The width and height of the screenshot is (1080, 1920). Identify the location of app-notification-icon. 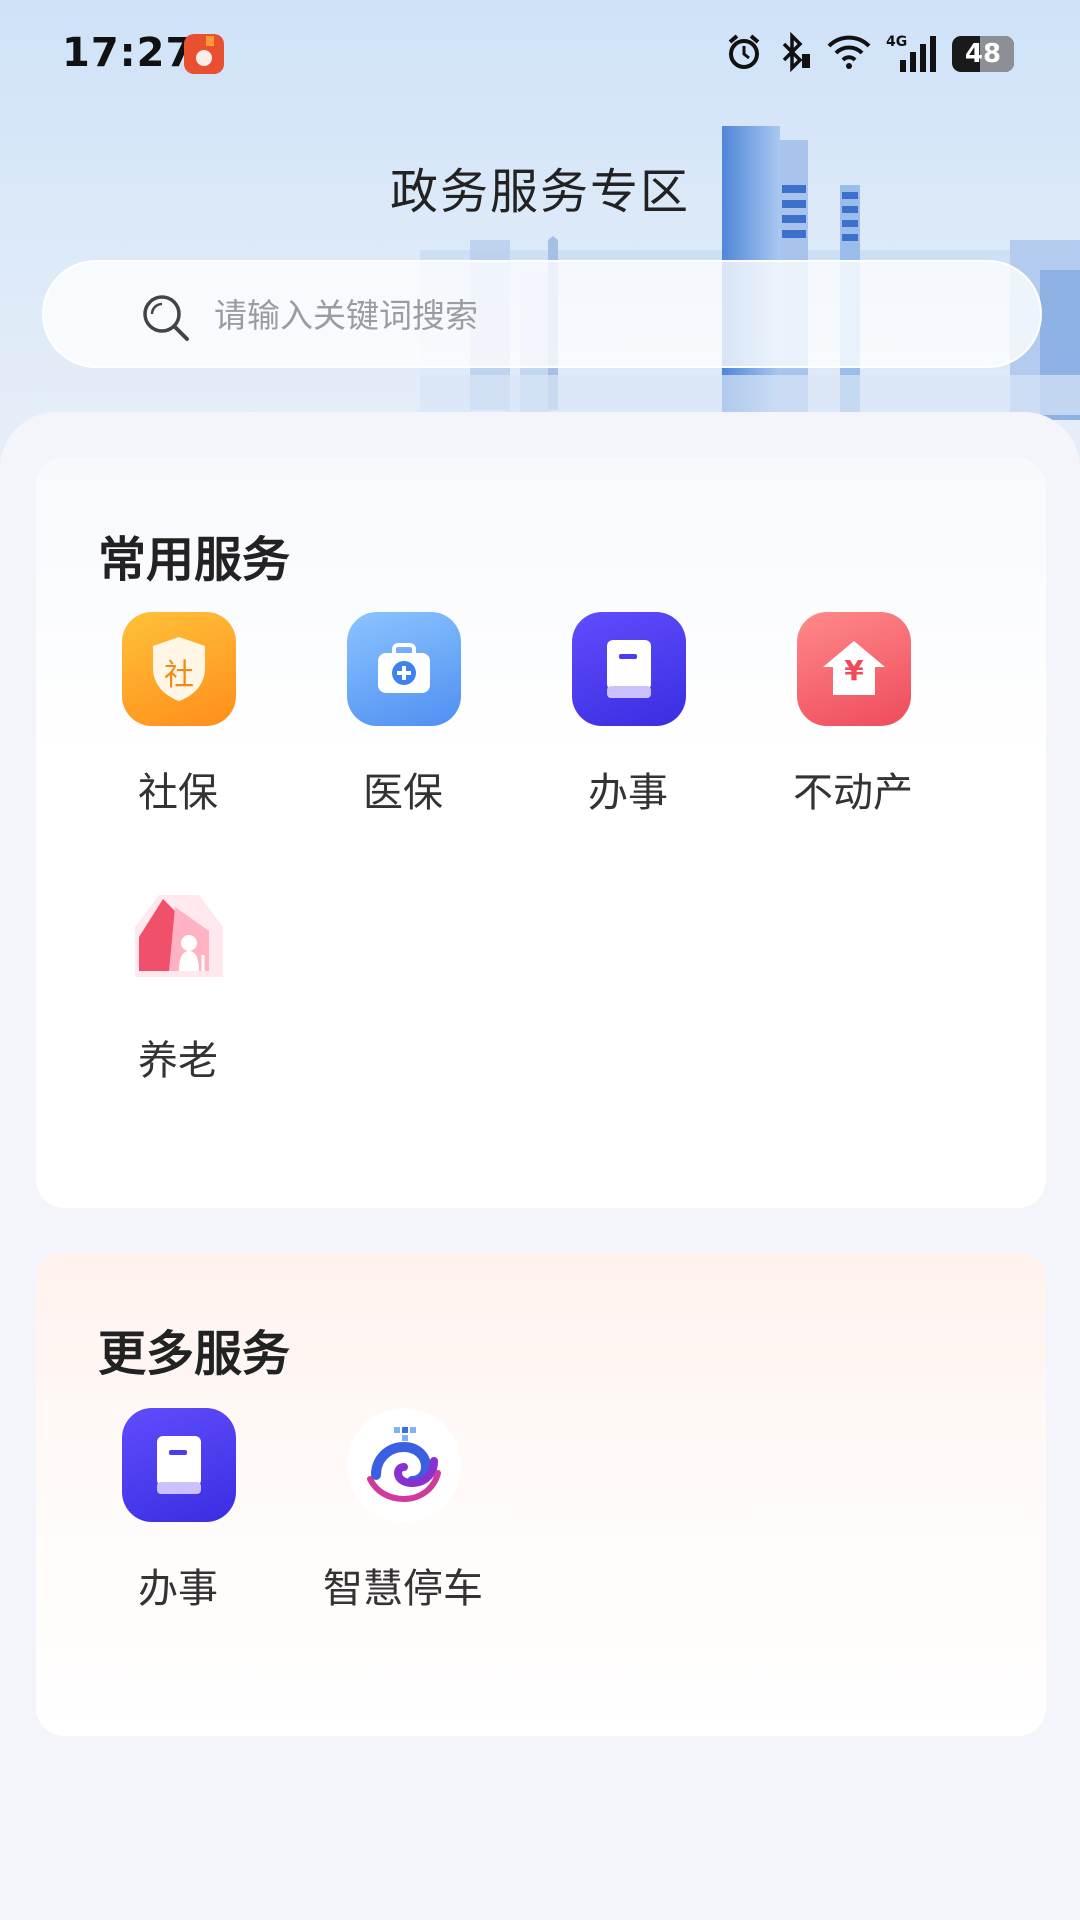
(204, 54).